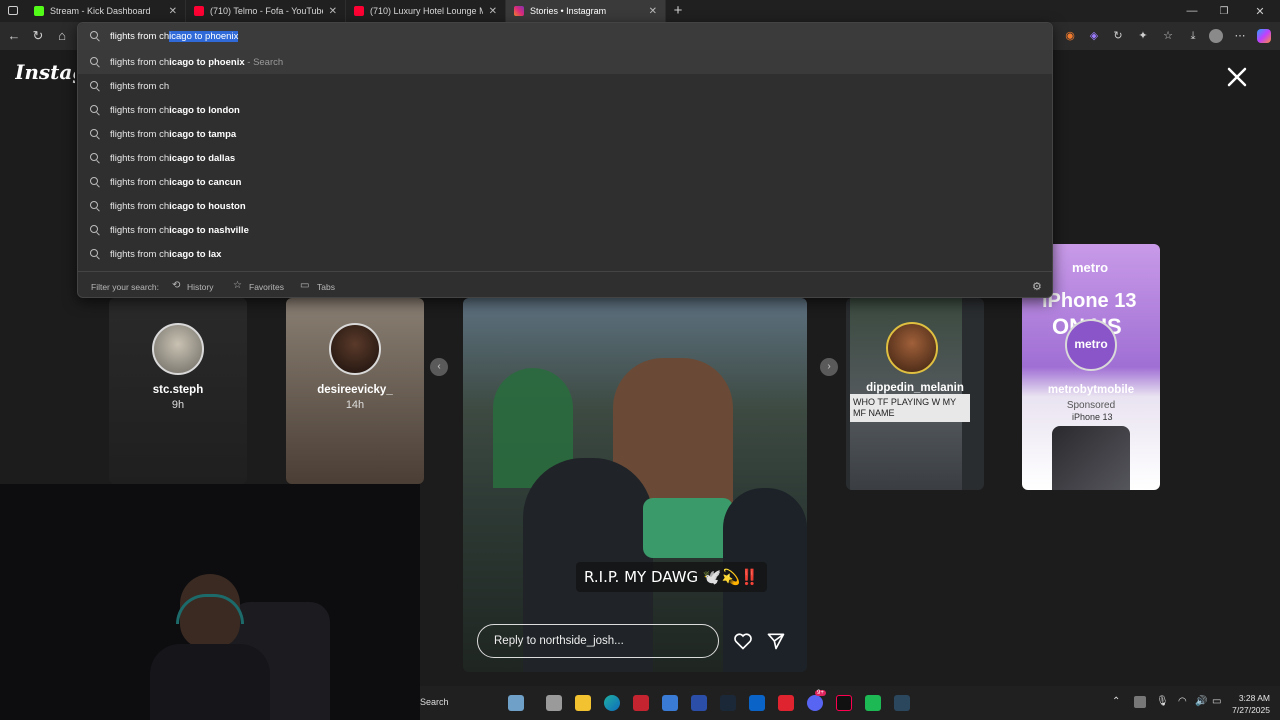  Describe the element at coordinates (106, 11) in the screenshot. I see `tab-kick-dashboard: Stream - Kick Dashboard ✕` at that location.